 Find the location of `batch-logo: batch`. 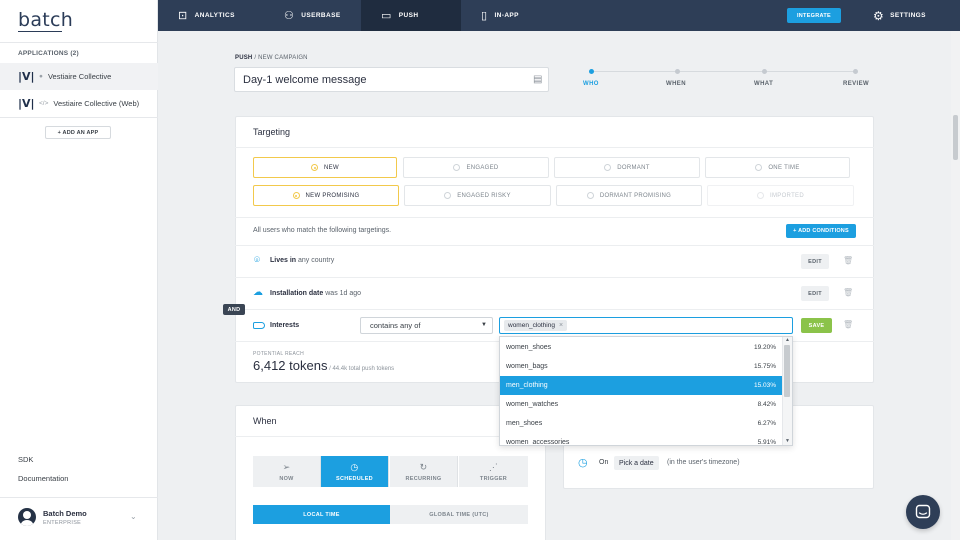

batch-logo: batch is located at coordinates (45, 20).